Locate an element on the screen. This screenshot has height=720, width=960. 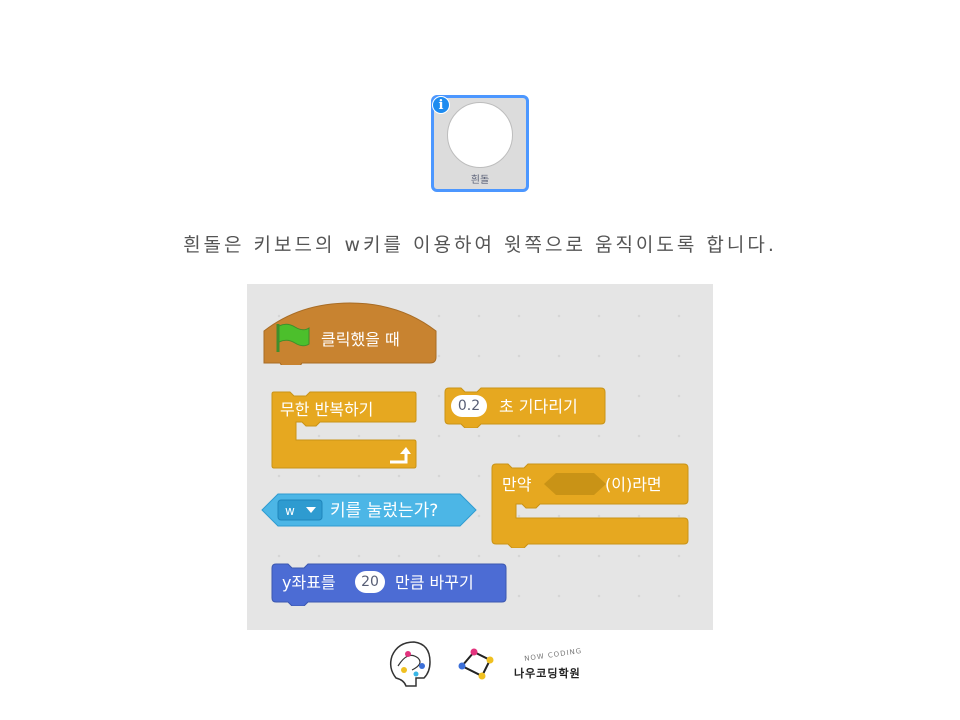
logo-shape-icon is located at coordinates (476, 664).